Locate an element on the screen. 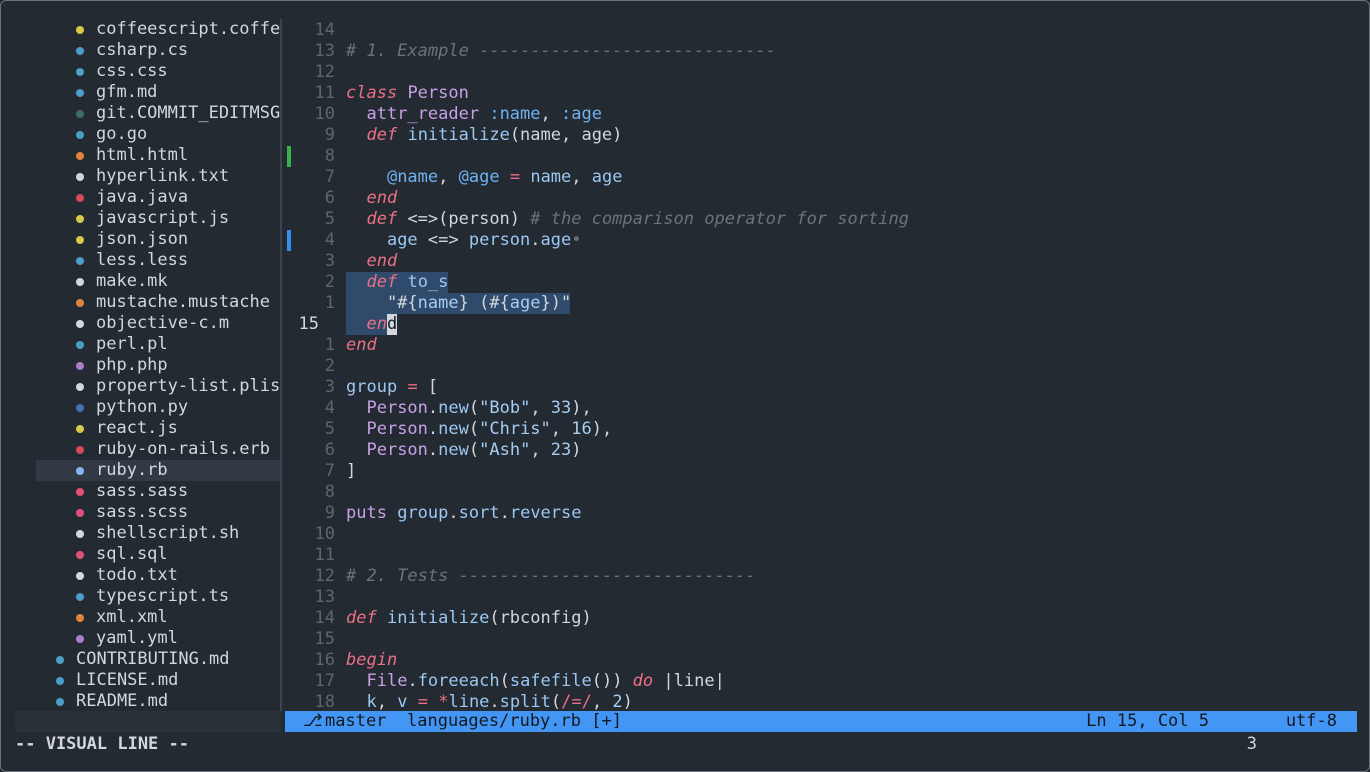  file-tree-item: shellscript.sh is located at coordinates (145, 533).